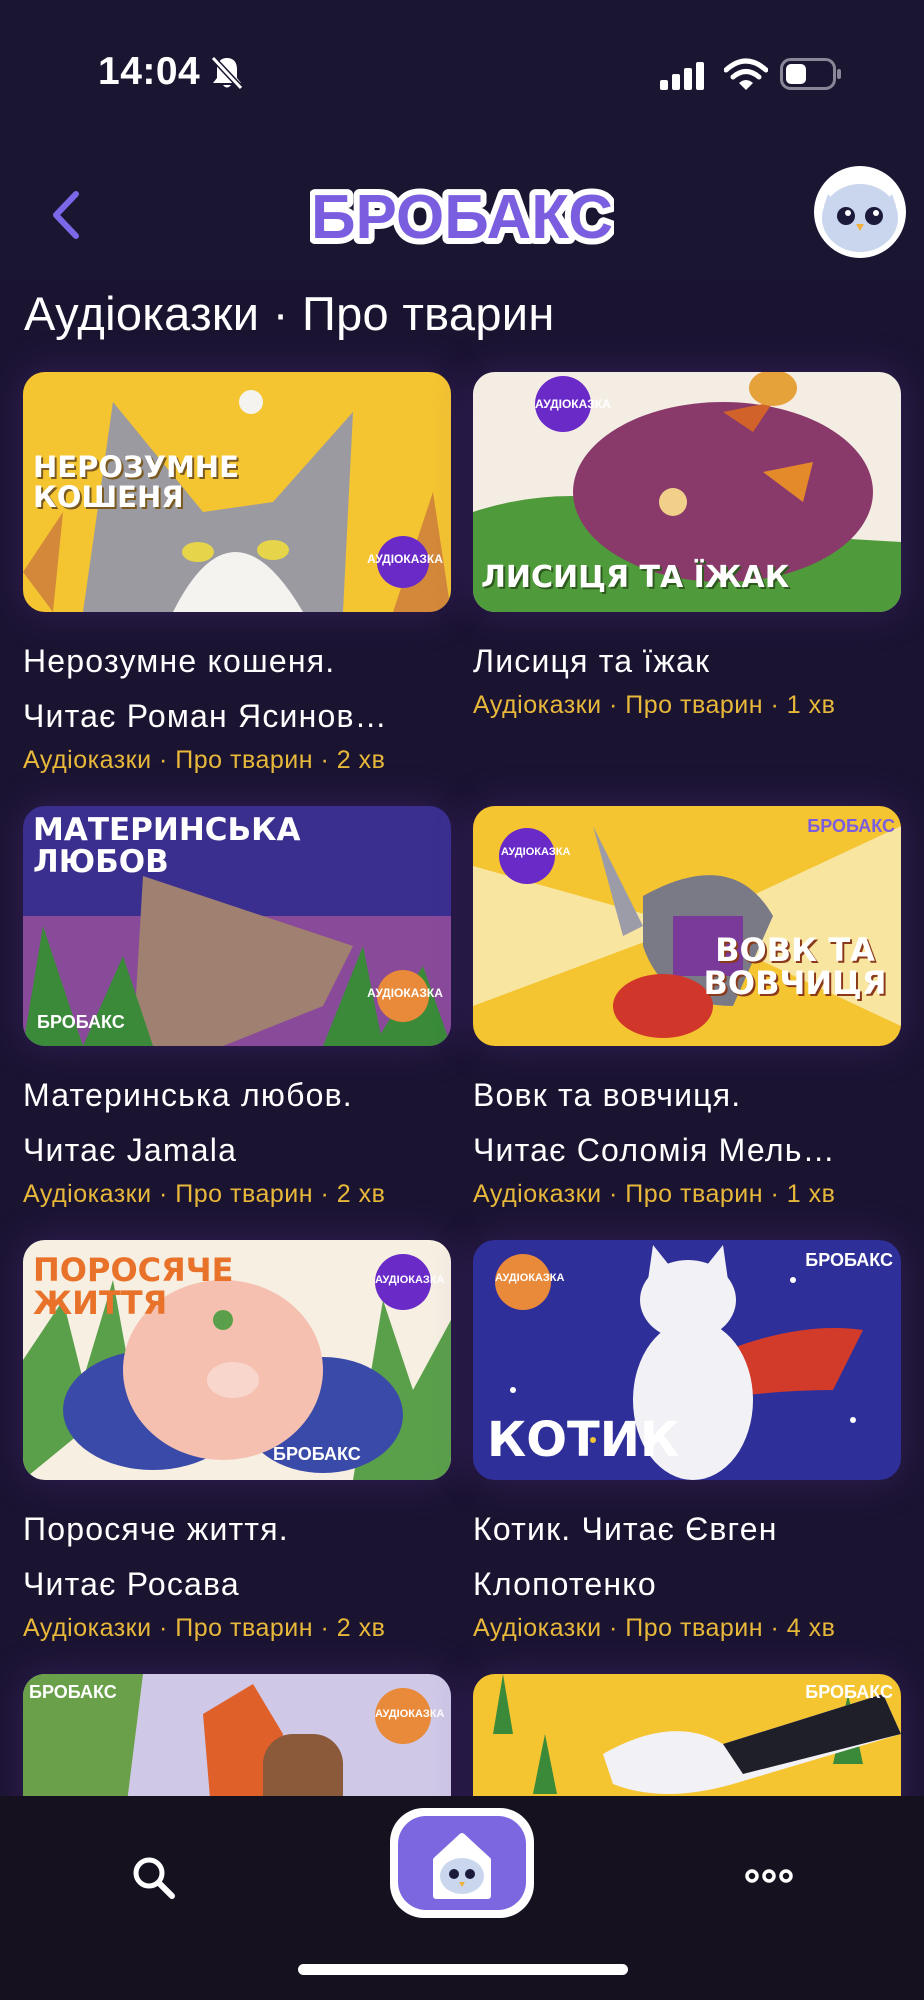  I want to click on card-title-line2: Читає Росава, so click(131, 1584).